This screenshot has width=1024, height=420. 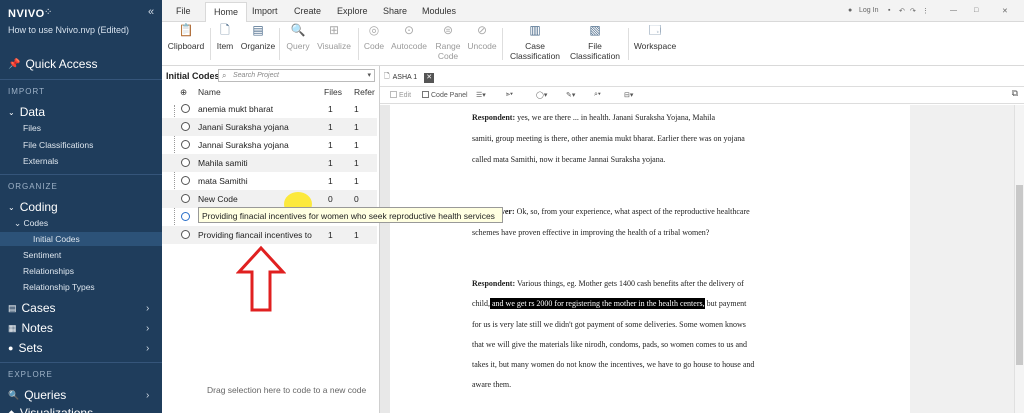 What do you see at coordinates (78, 308) in the screenshot?
I see `sidebar-item-cases: ▤ Cases ›` at bounding box center [78, 308].